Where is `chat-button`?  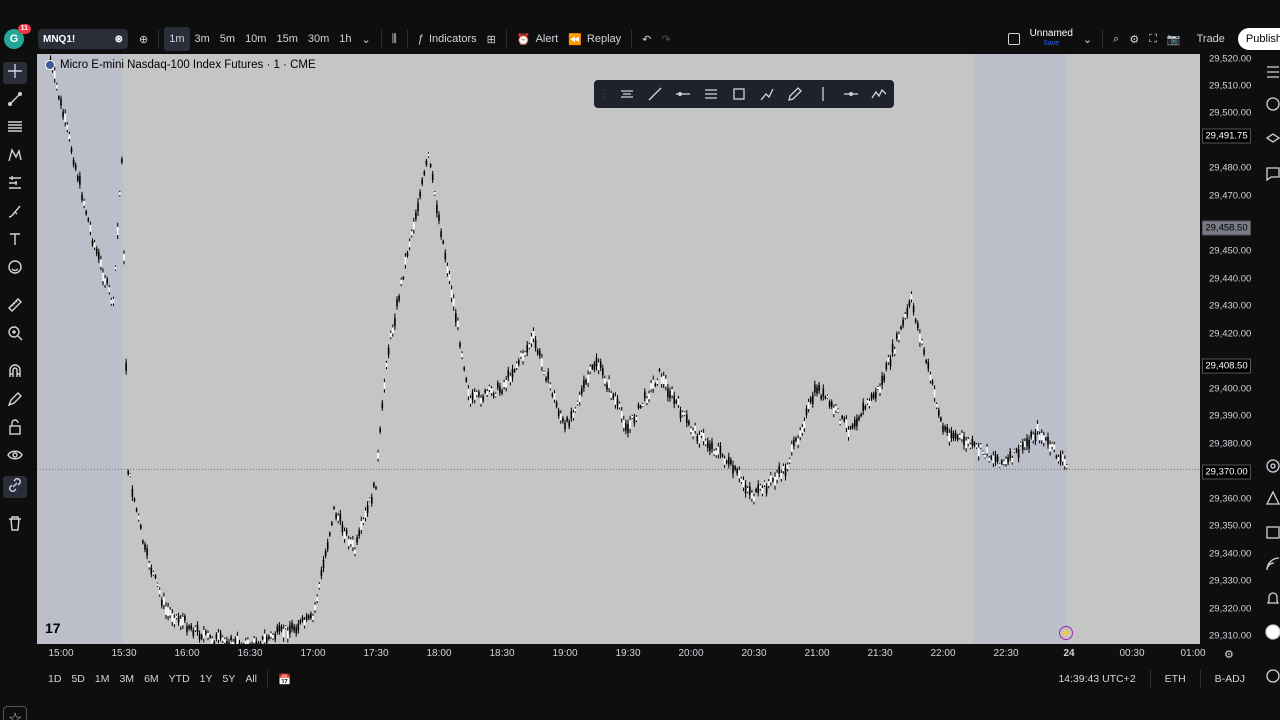
chat-button is located at coordinates (1272, 174).